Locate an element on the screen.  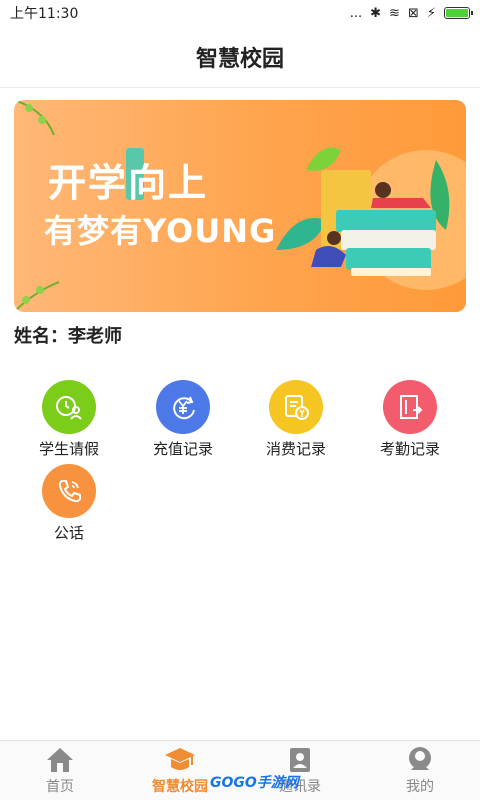
menu-item-label: 公话 is located at coordinates (68, 533).